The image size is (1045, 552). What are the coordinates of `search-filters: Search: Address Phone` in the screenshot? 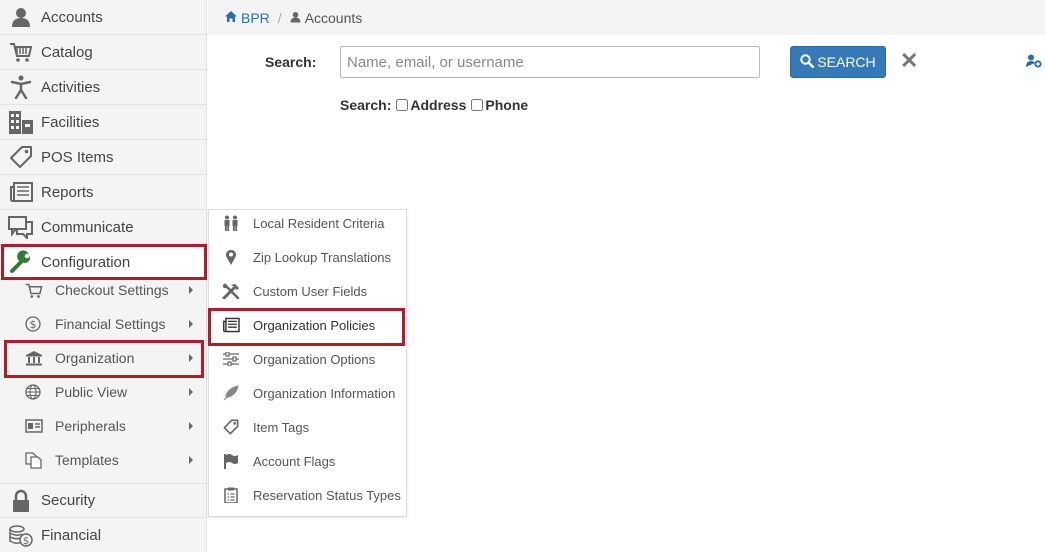 It's located at (434, 105).